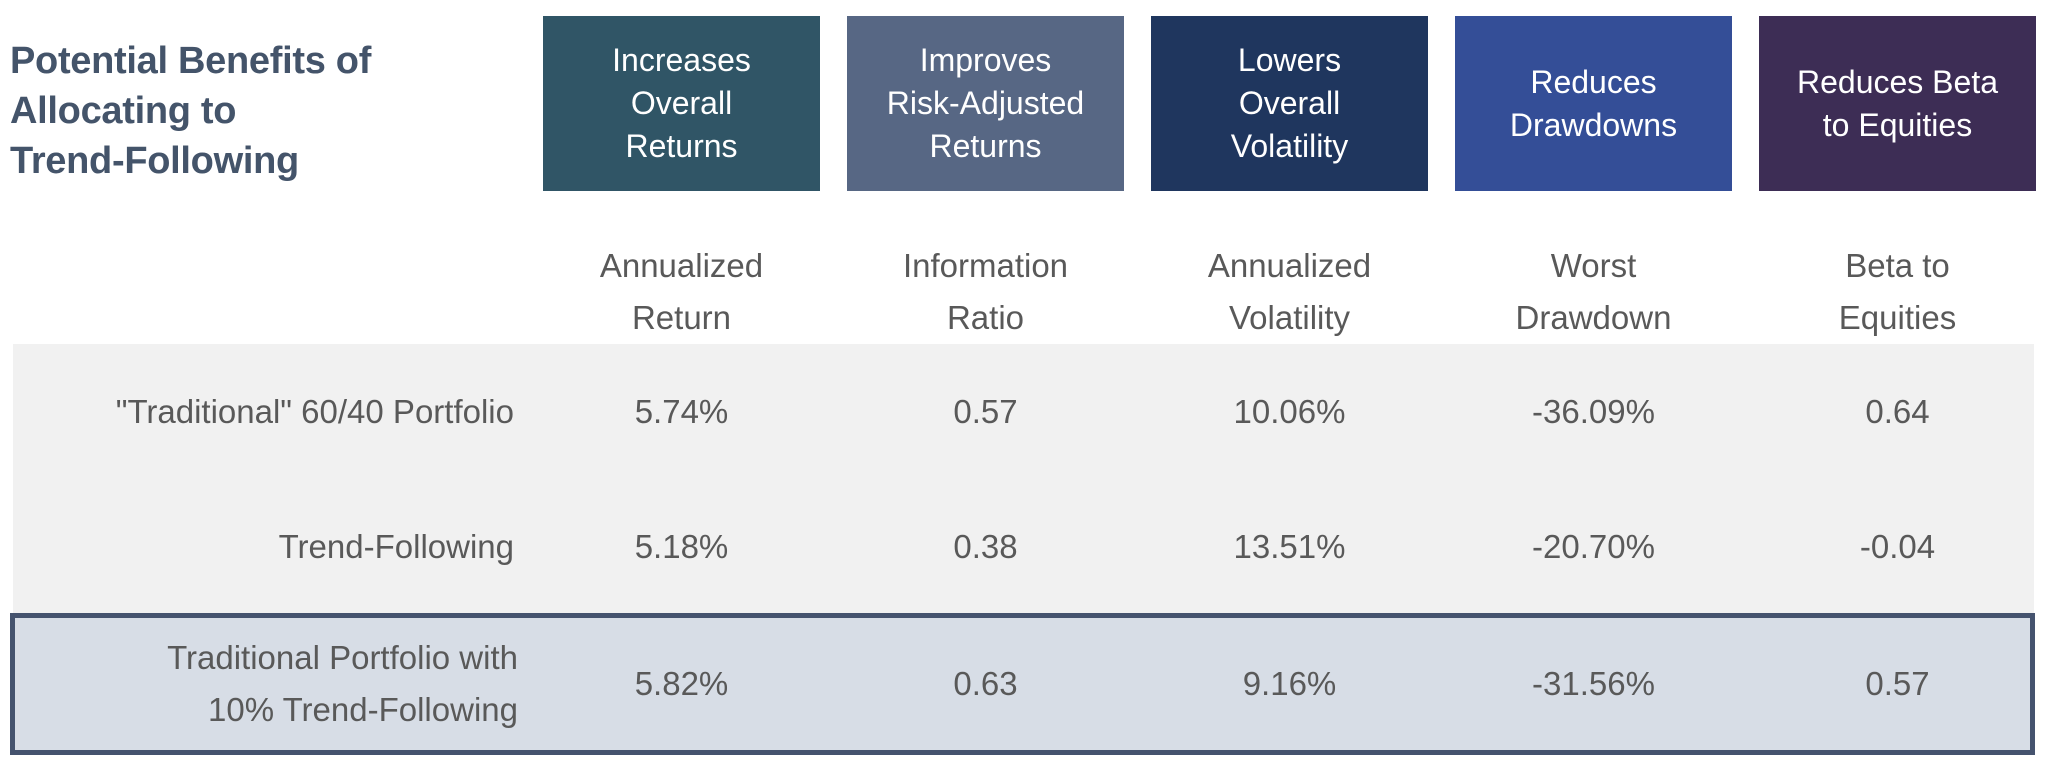 The image size is (2048, 765). Describe the element at coordinates (1593, 683) in the screenshot. I see `cell-worst-drawdown: -31.56%` at that location.